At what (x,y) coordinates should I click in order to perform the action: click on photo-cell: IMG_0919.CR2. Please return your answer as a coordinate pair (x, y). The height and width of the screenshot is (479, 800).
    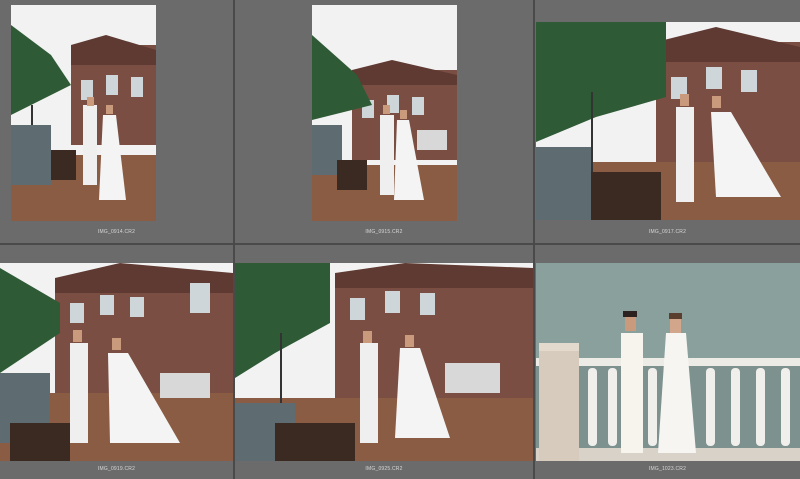
    Looking at the image, I should click on (116, 362).